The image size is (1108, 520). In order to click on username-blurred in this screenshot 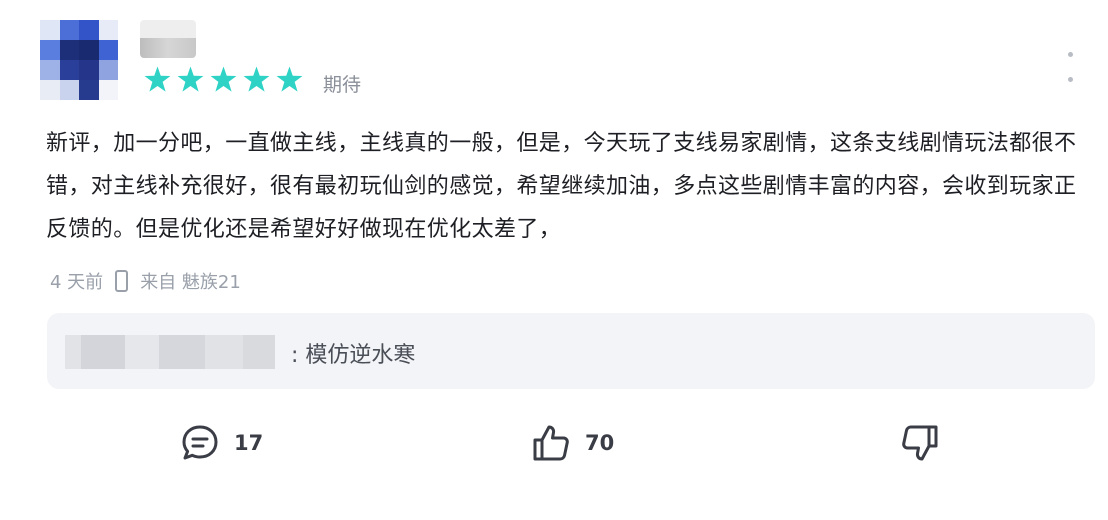, I will do `click(168, 39)`.